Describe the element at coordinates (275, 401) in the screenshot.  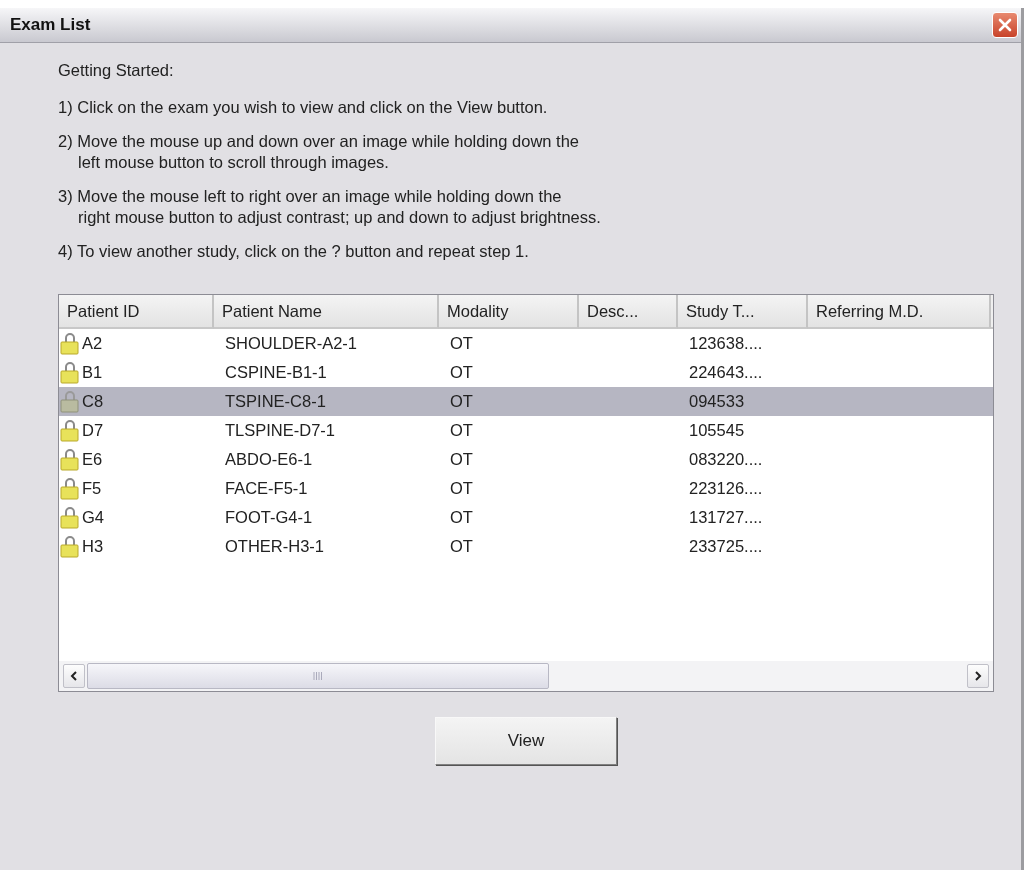
I see `table-cell: TSPINE-C8-1` at that location.